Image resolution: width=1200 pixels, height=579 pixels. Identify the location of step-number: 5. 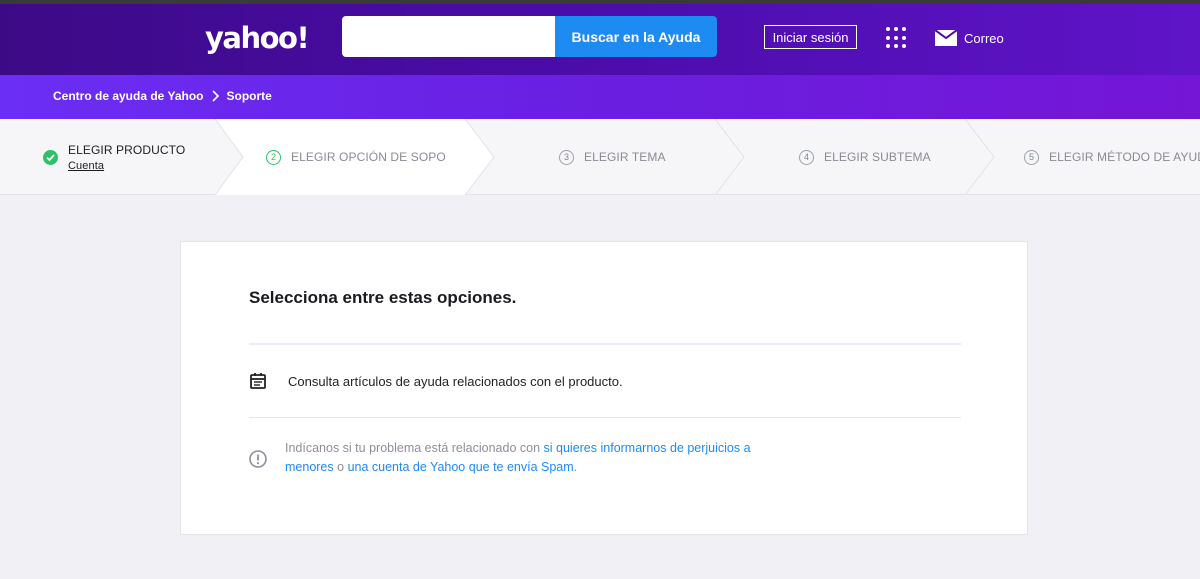
(1031, 157).